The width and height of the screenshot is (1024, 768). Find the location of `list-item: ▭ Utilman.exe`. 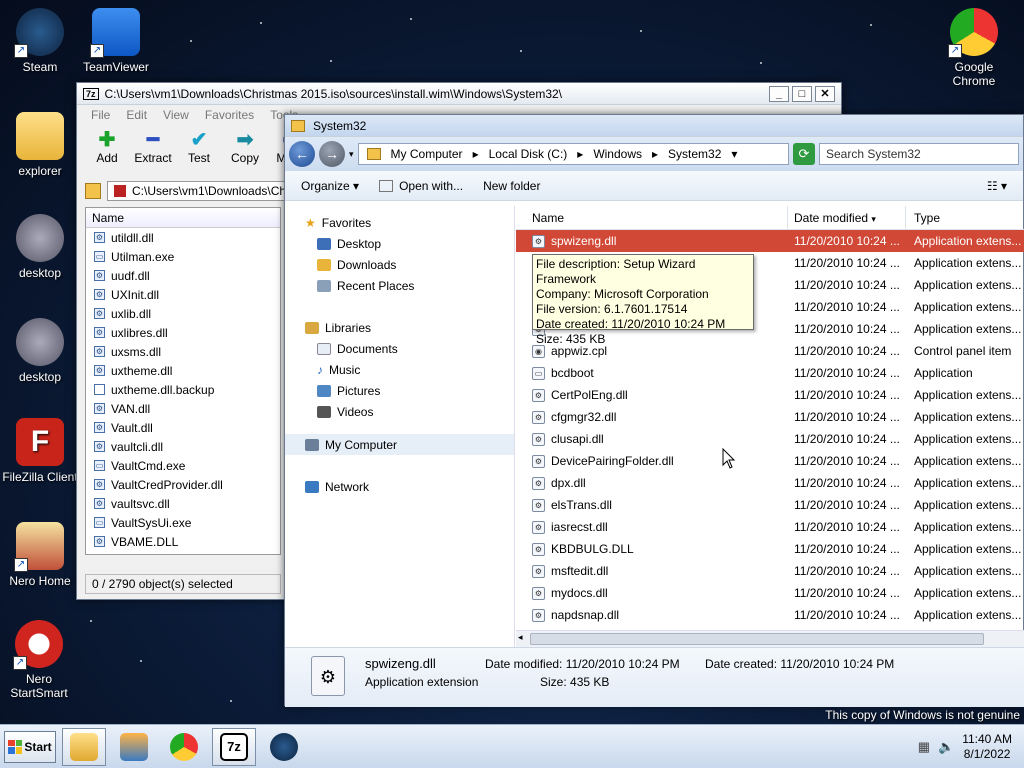

list-item: ▭ Utilman.exe is located at coordinates (183, 256).